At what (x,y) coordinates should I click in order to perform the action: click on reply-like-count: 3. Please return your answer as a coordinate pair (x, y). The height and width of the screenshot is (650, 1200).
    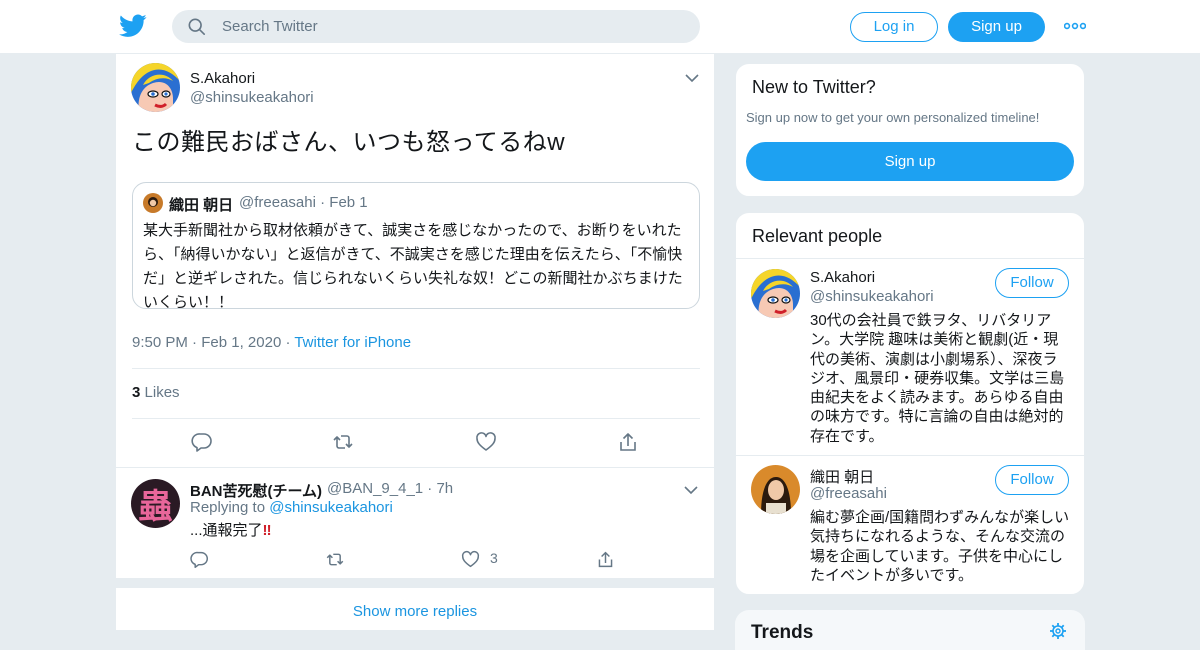
    Looking at the image, I should click on (494, 558).